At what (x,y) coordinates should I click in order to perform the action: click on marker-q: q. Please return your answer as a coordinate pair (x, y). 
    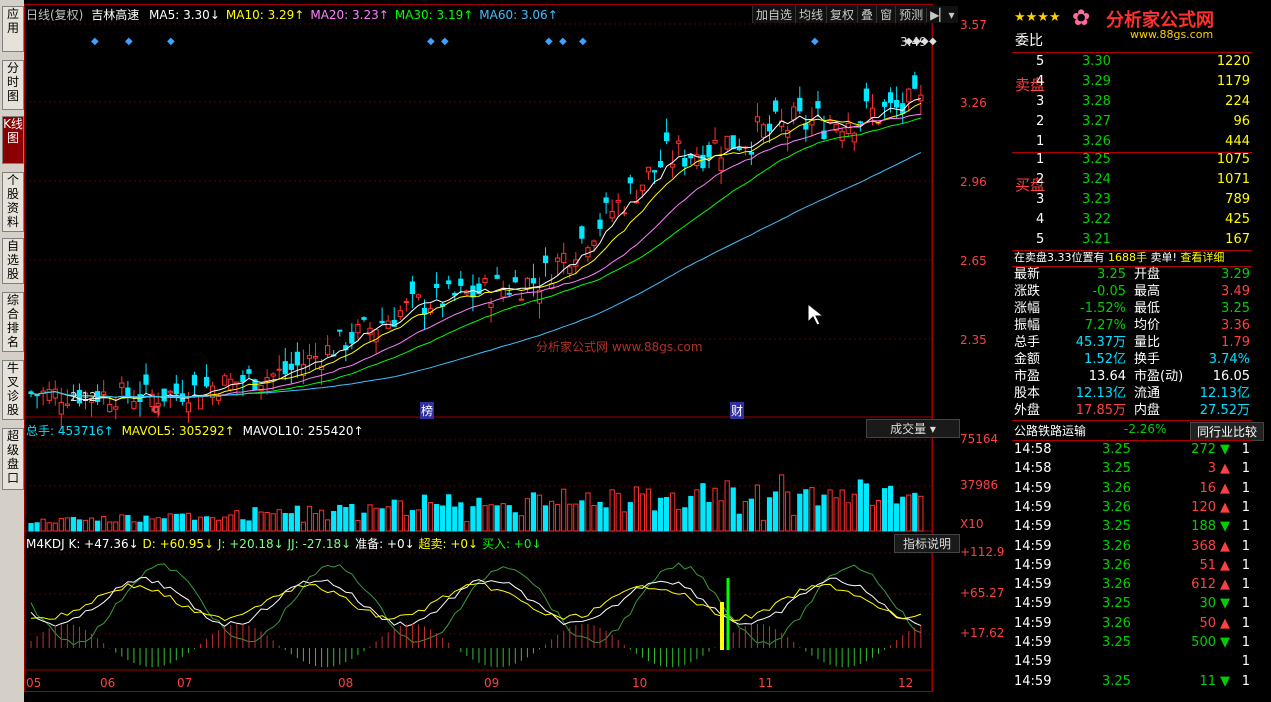
    Looking at the image, I should click on (156, 409).